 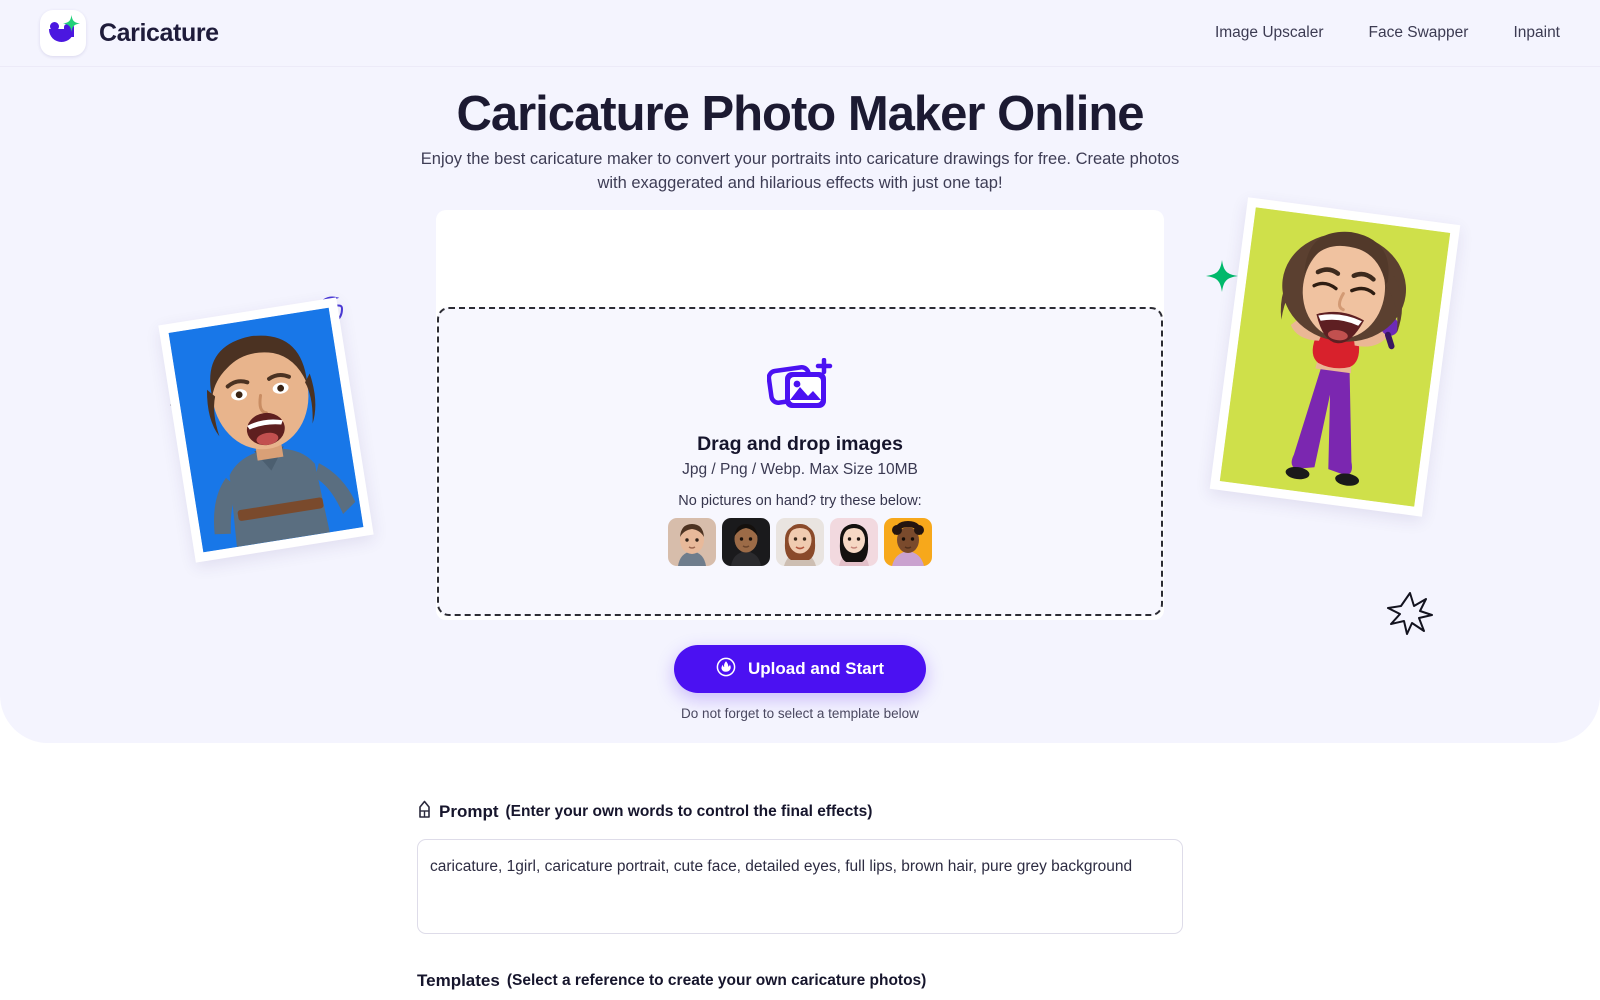 What do you see at coordinates (1222, 276) in the screenshot?
I see `green-four-point-star-icon` at bounding box center [1222, 276].